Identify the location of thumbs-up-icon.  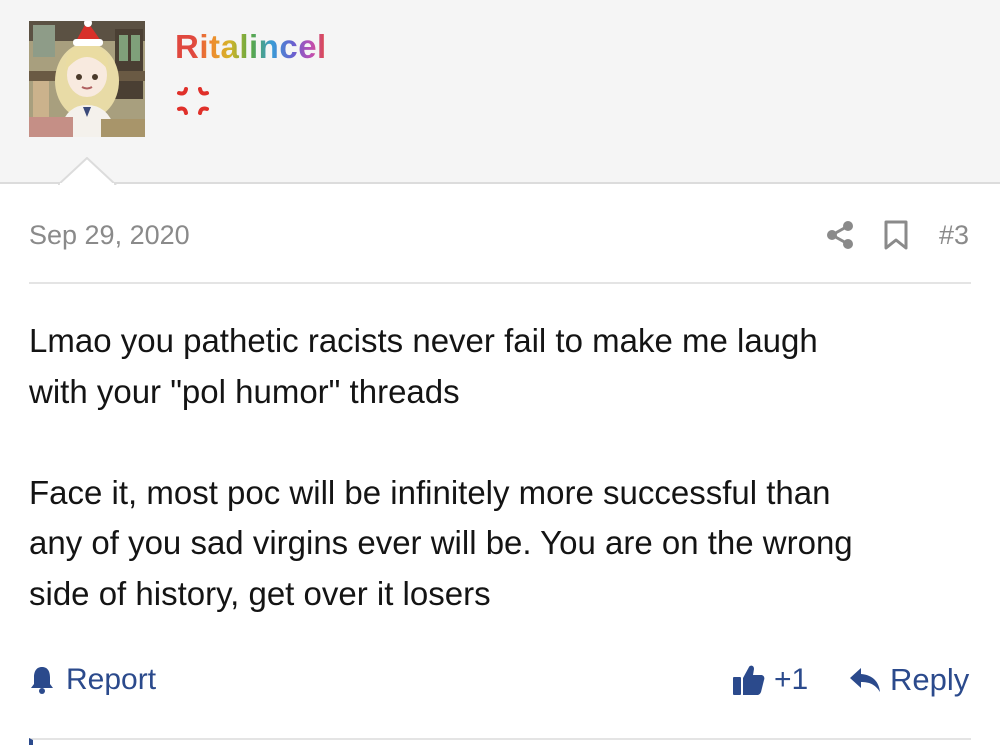
(749, 680).